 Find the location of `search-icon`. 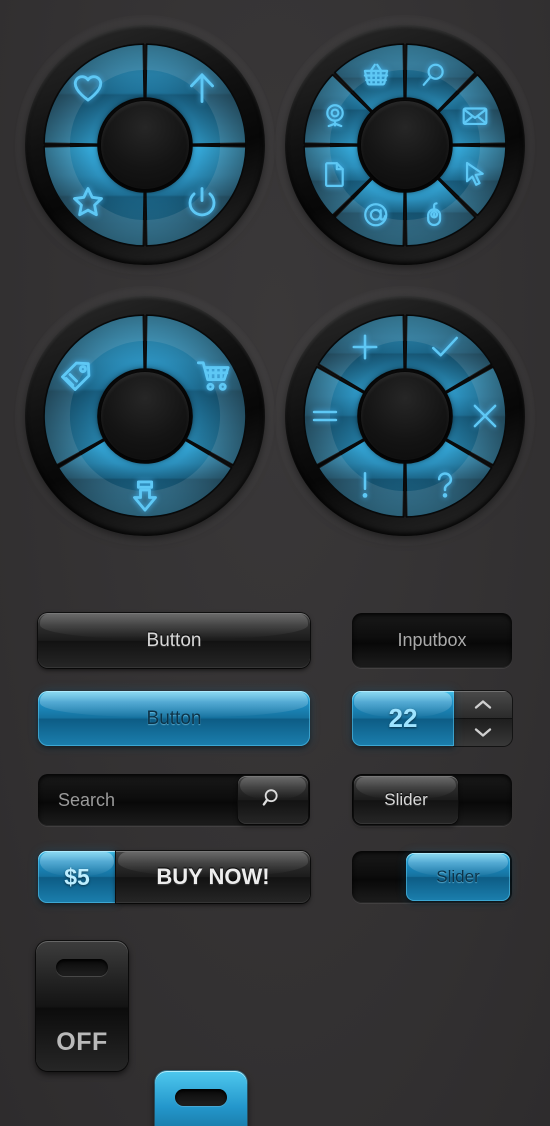

search-icon is located at coordinates (273, 800).